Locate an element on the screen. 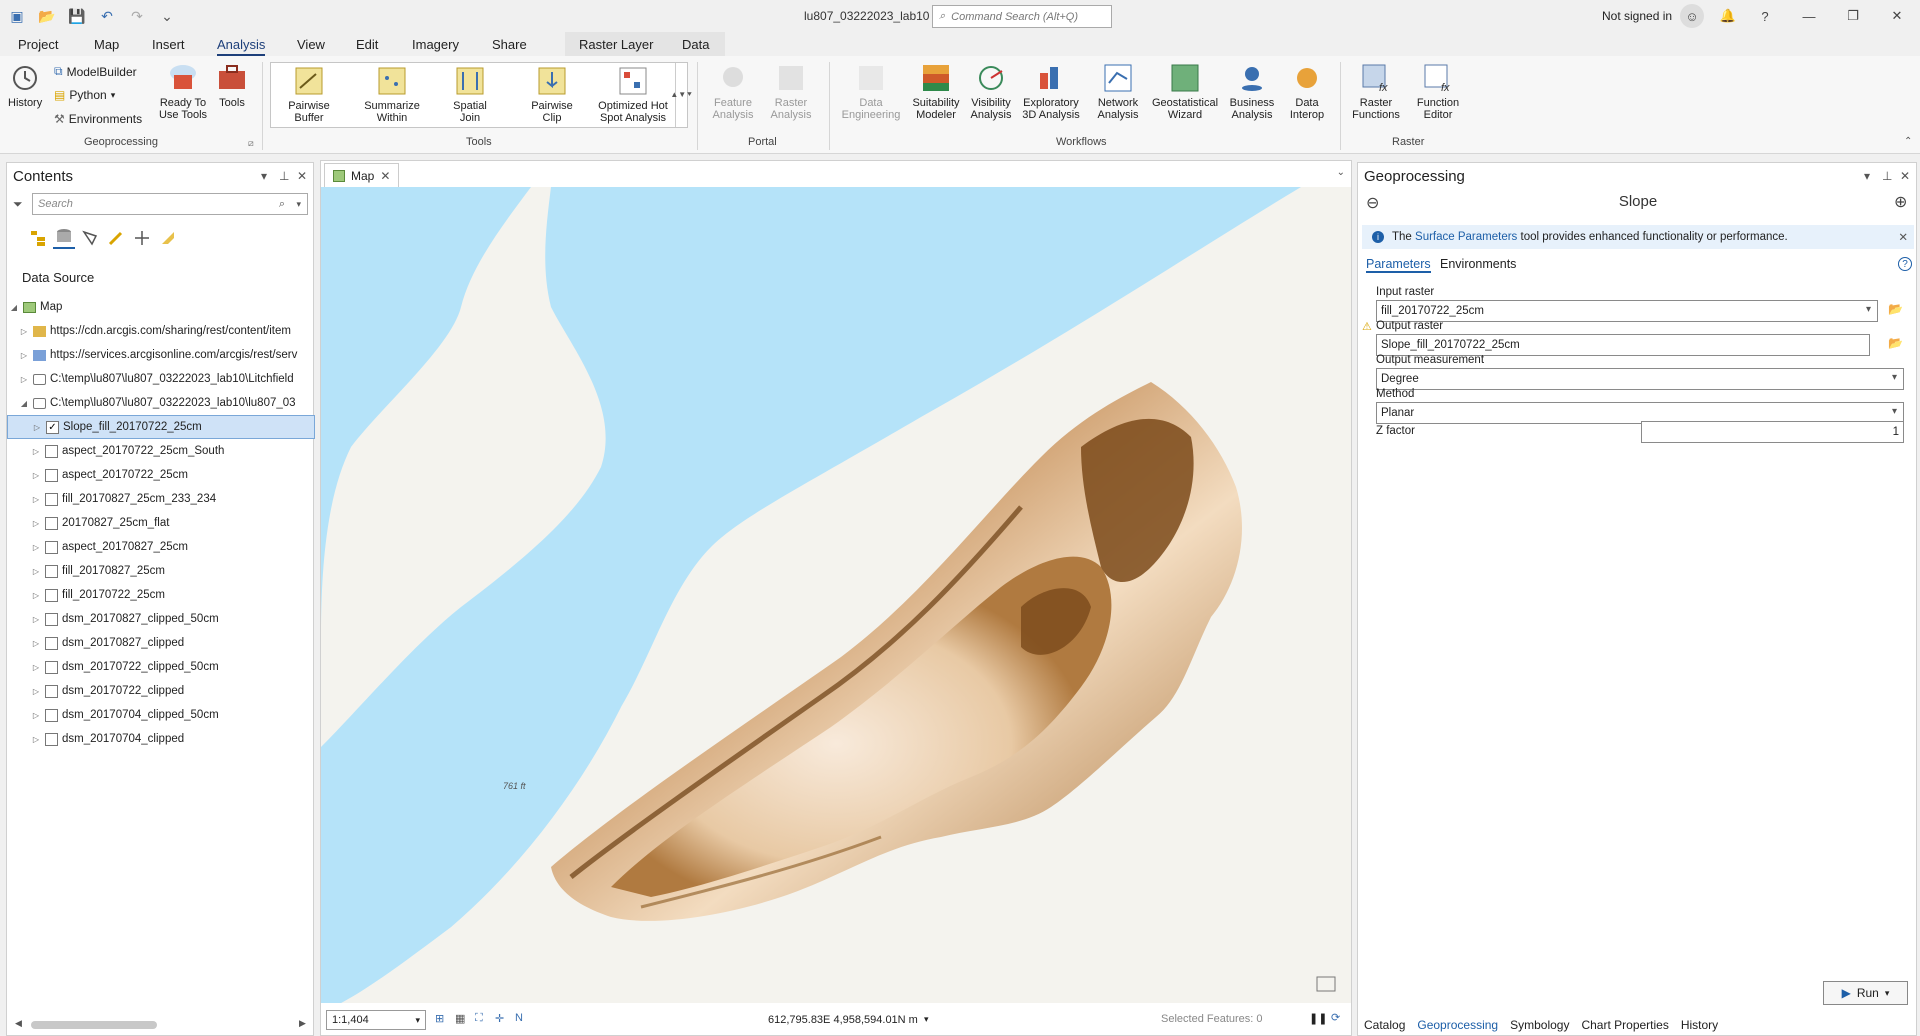 This screenshot has height=1036, width=1920. history-button: History is located at coordinates (25, 85).